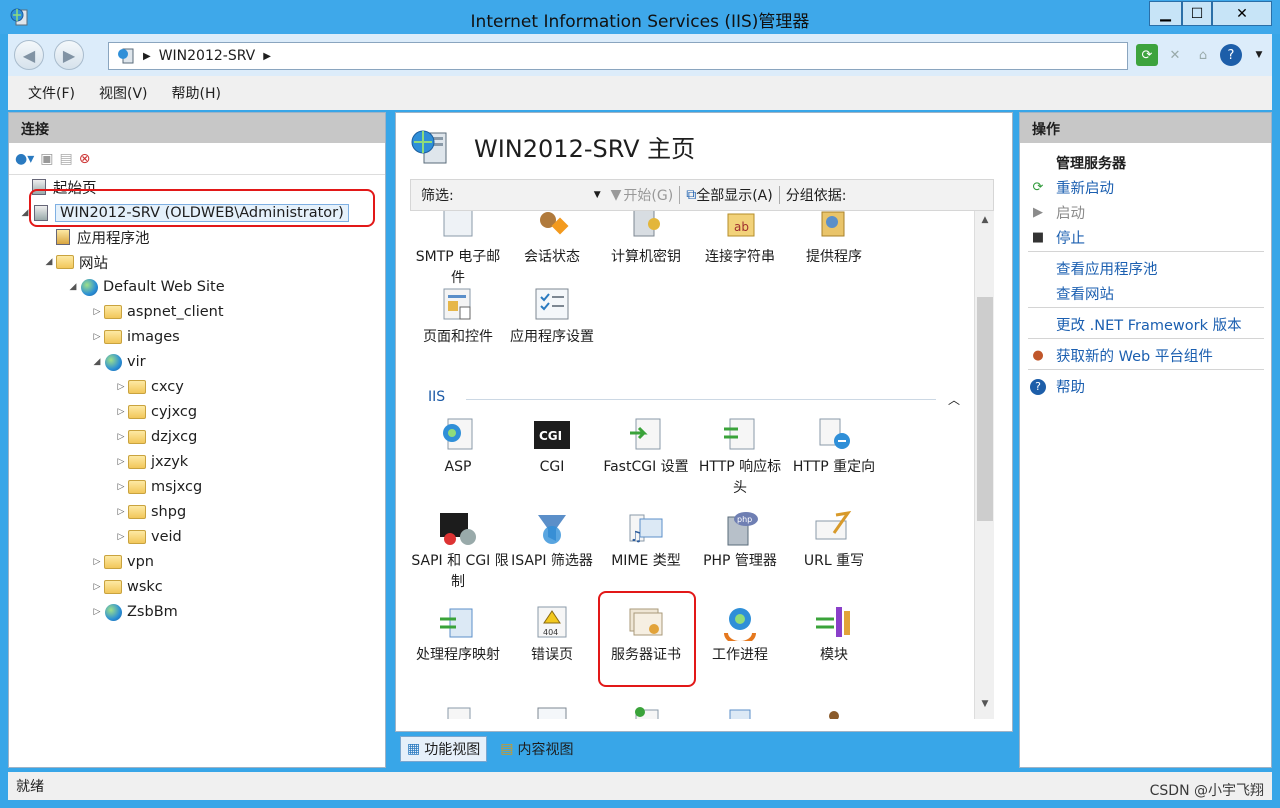 The height and width of the screenshot is (808, 1280). What do you see at coordinates (1259, 55) in the screenshot?
I see `help-dropdown-icon: ▼` at bounding box center [1259, 55].